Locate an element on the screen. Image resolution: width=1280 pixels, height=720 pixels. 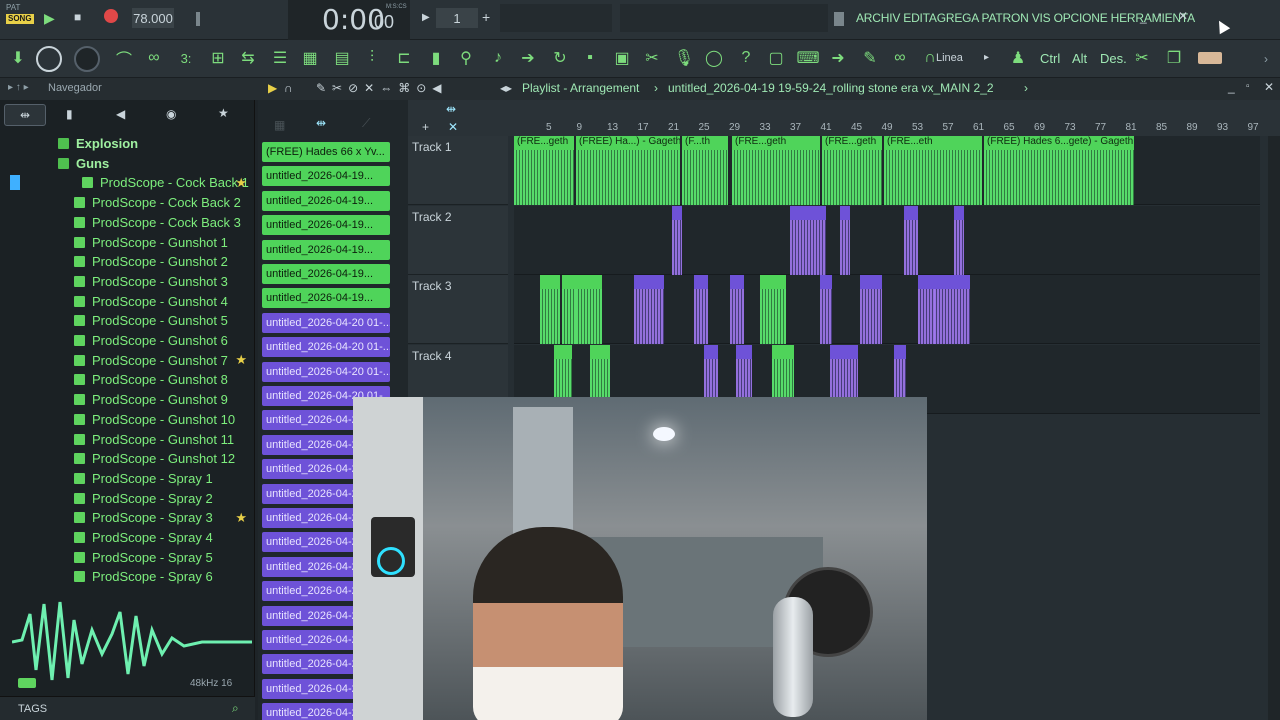
copy-icon: ❐ is located at coordinates (1174, 58).